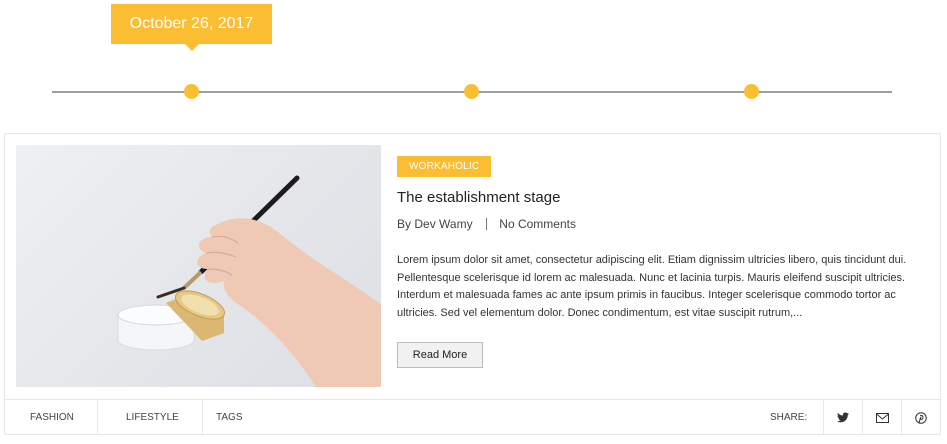 The image size is (947, 444). What do you see at coordinates (662, 224) in the screenshot?
I see `post-meta: By Dev Wamy No Comments` at bounding box center [662, 224].